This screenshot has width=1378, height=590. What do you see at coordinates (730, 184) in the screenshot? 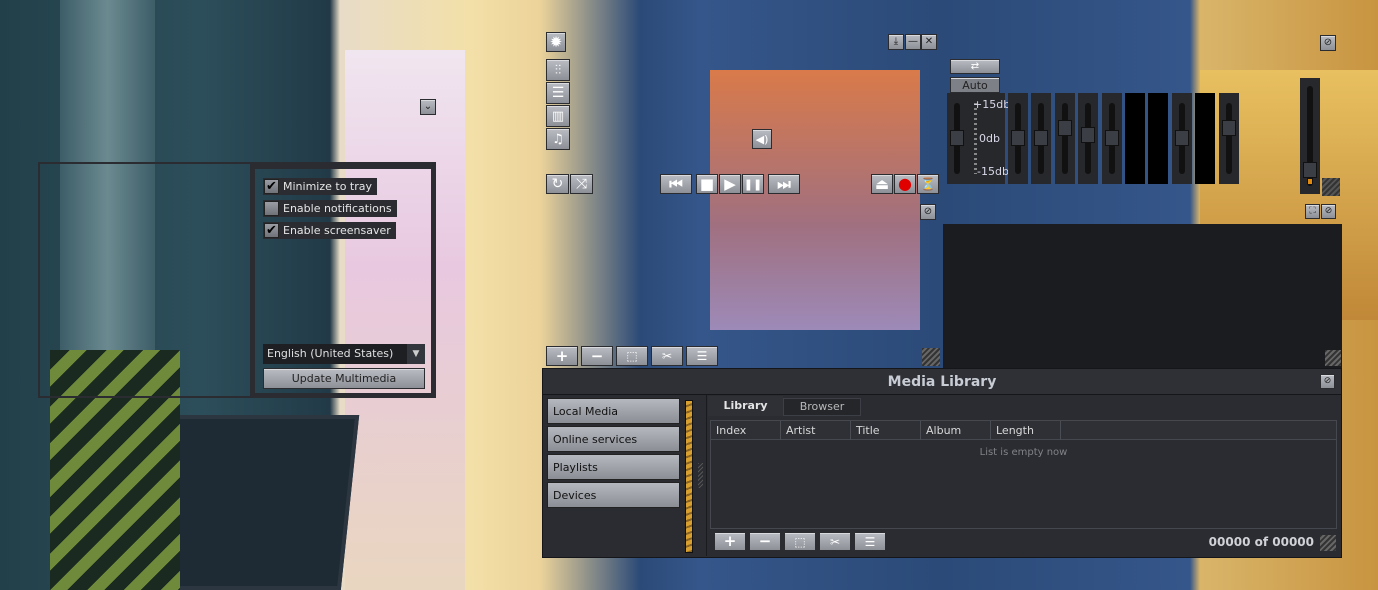
I see `play-button: ▶` at bounding box center [730, 184].